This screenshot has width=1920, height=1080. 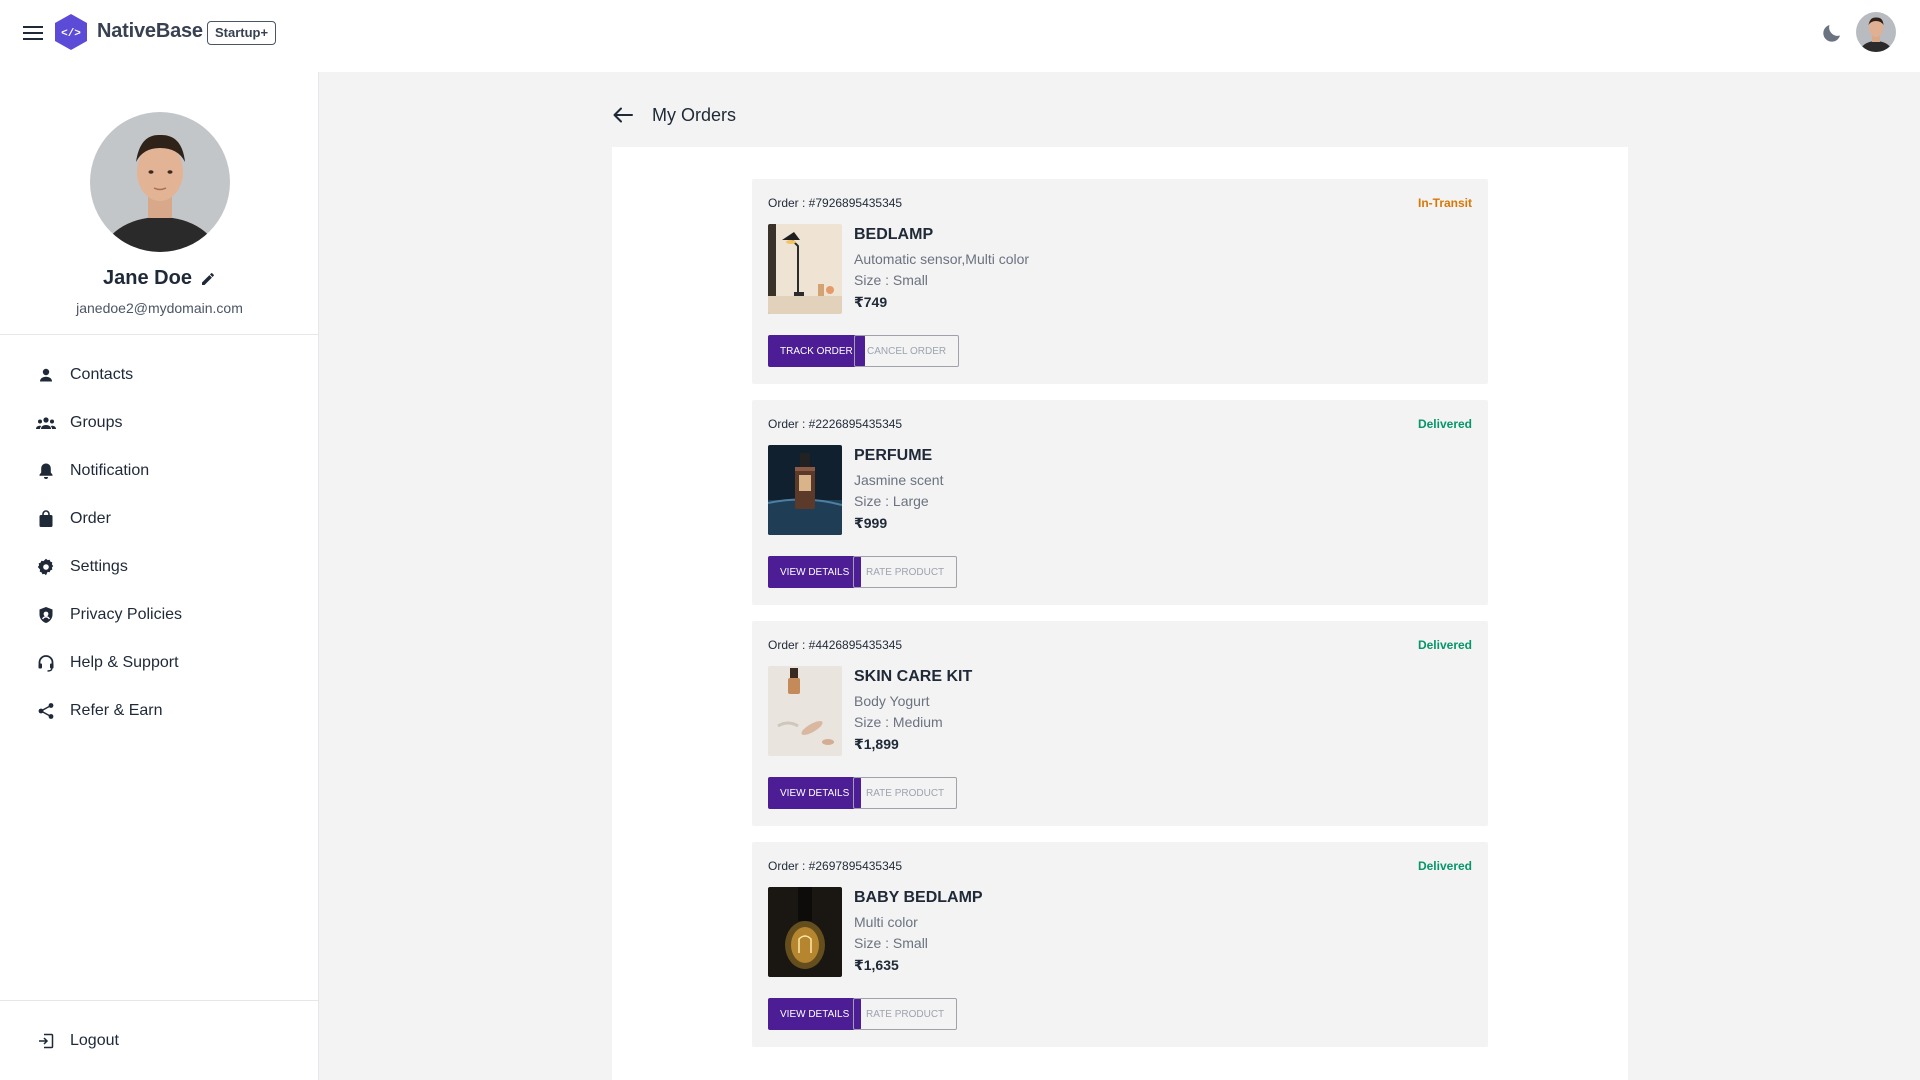 I want to click on shopping-bag-icon, so click(x=46, y=519).